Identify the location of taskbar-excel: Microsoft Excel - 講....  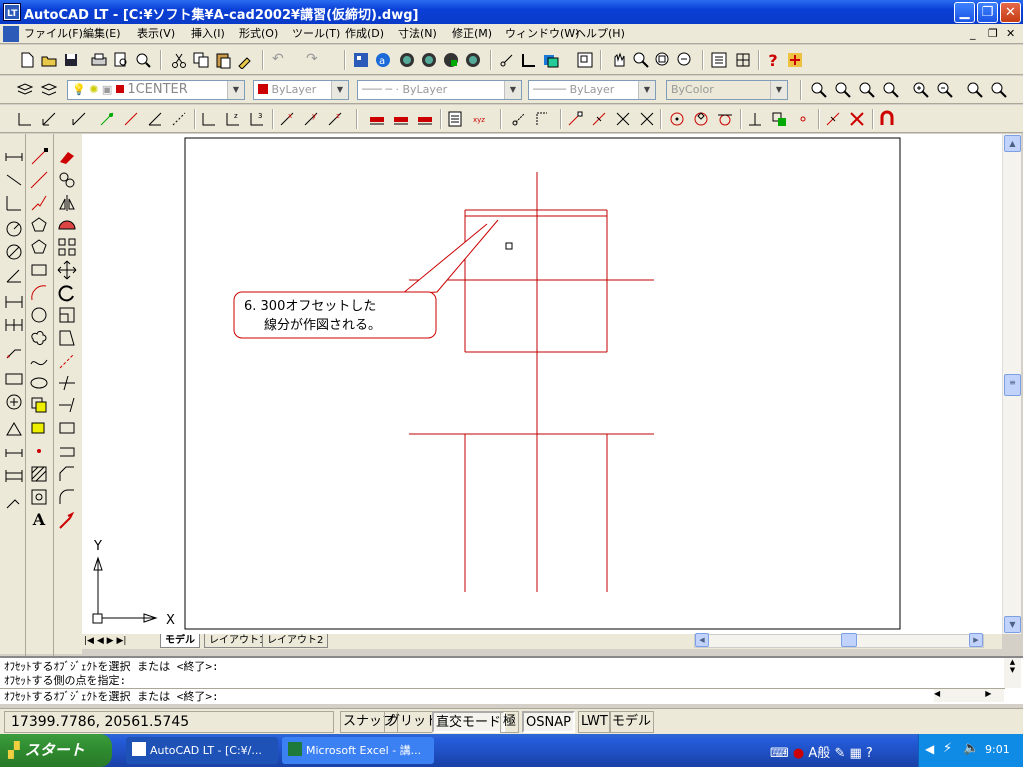
(358, 750).